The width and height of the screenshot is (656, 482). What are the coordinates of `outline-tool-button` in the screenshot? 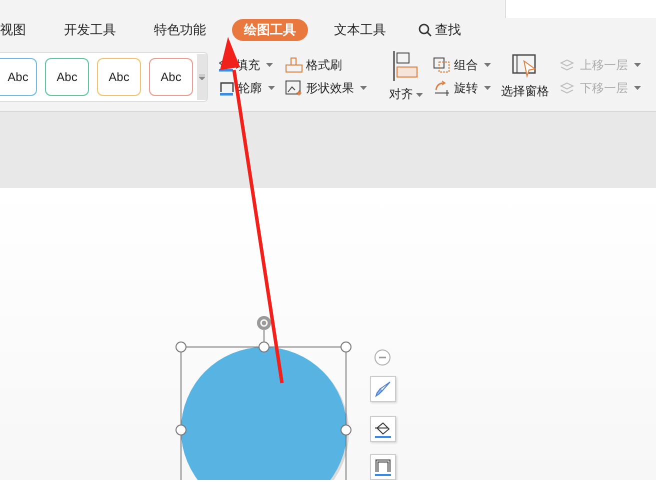 It's located at (383, 467).